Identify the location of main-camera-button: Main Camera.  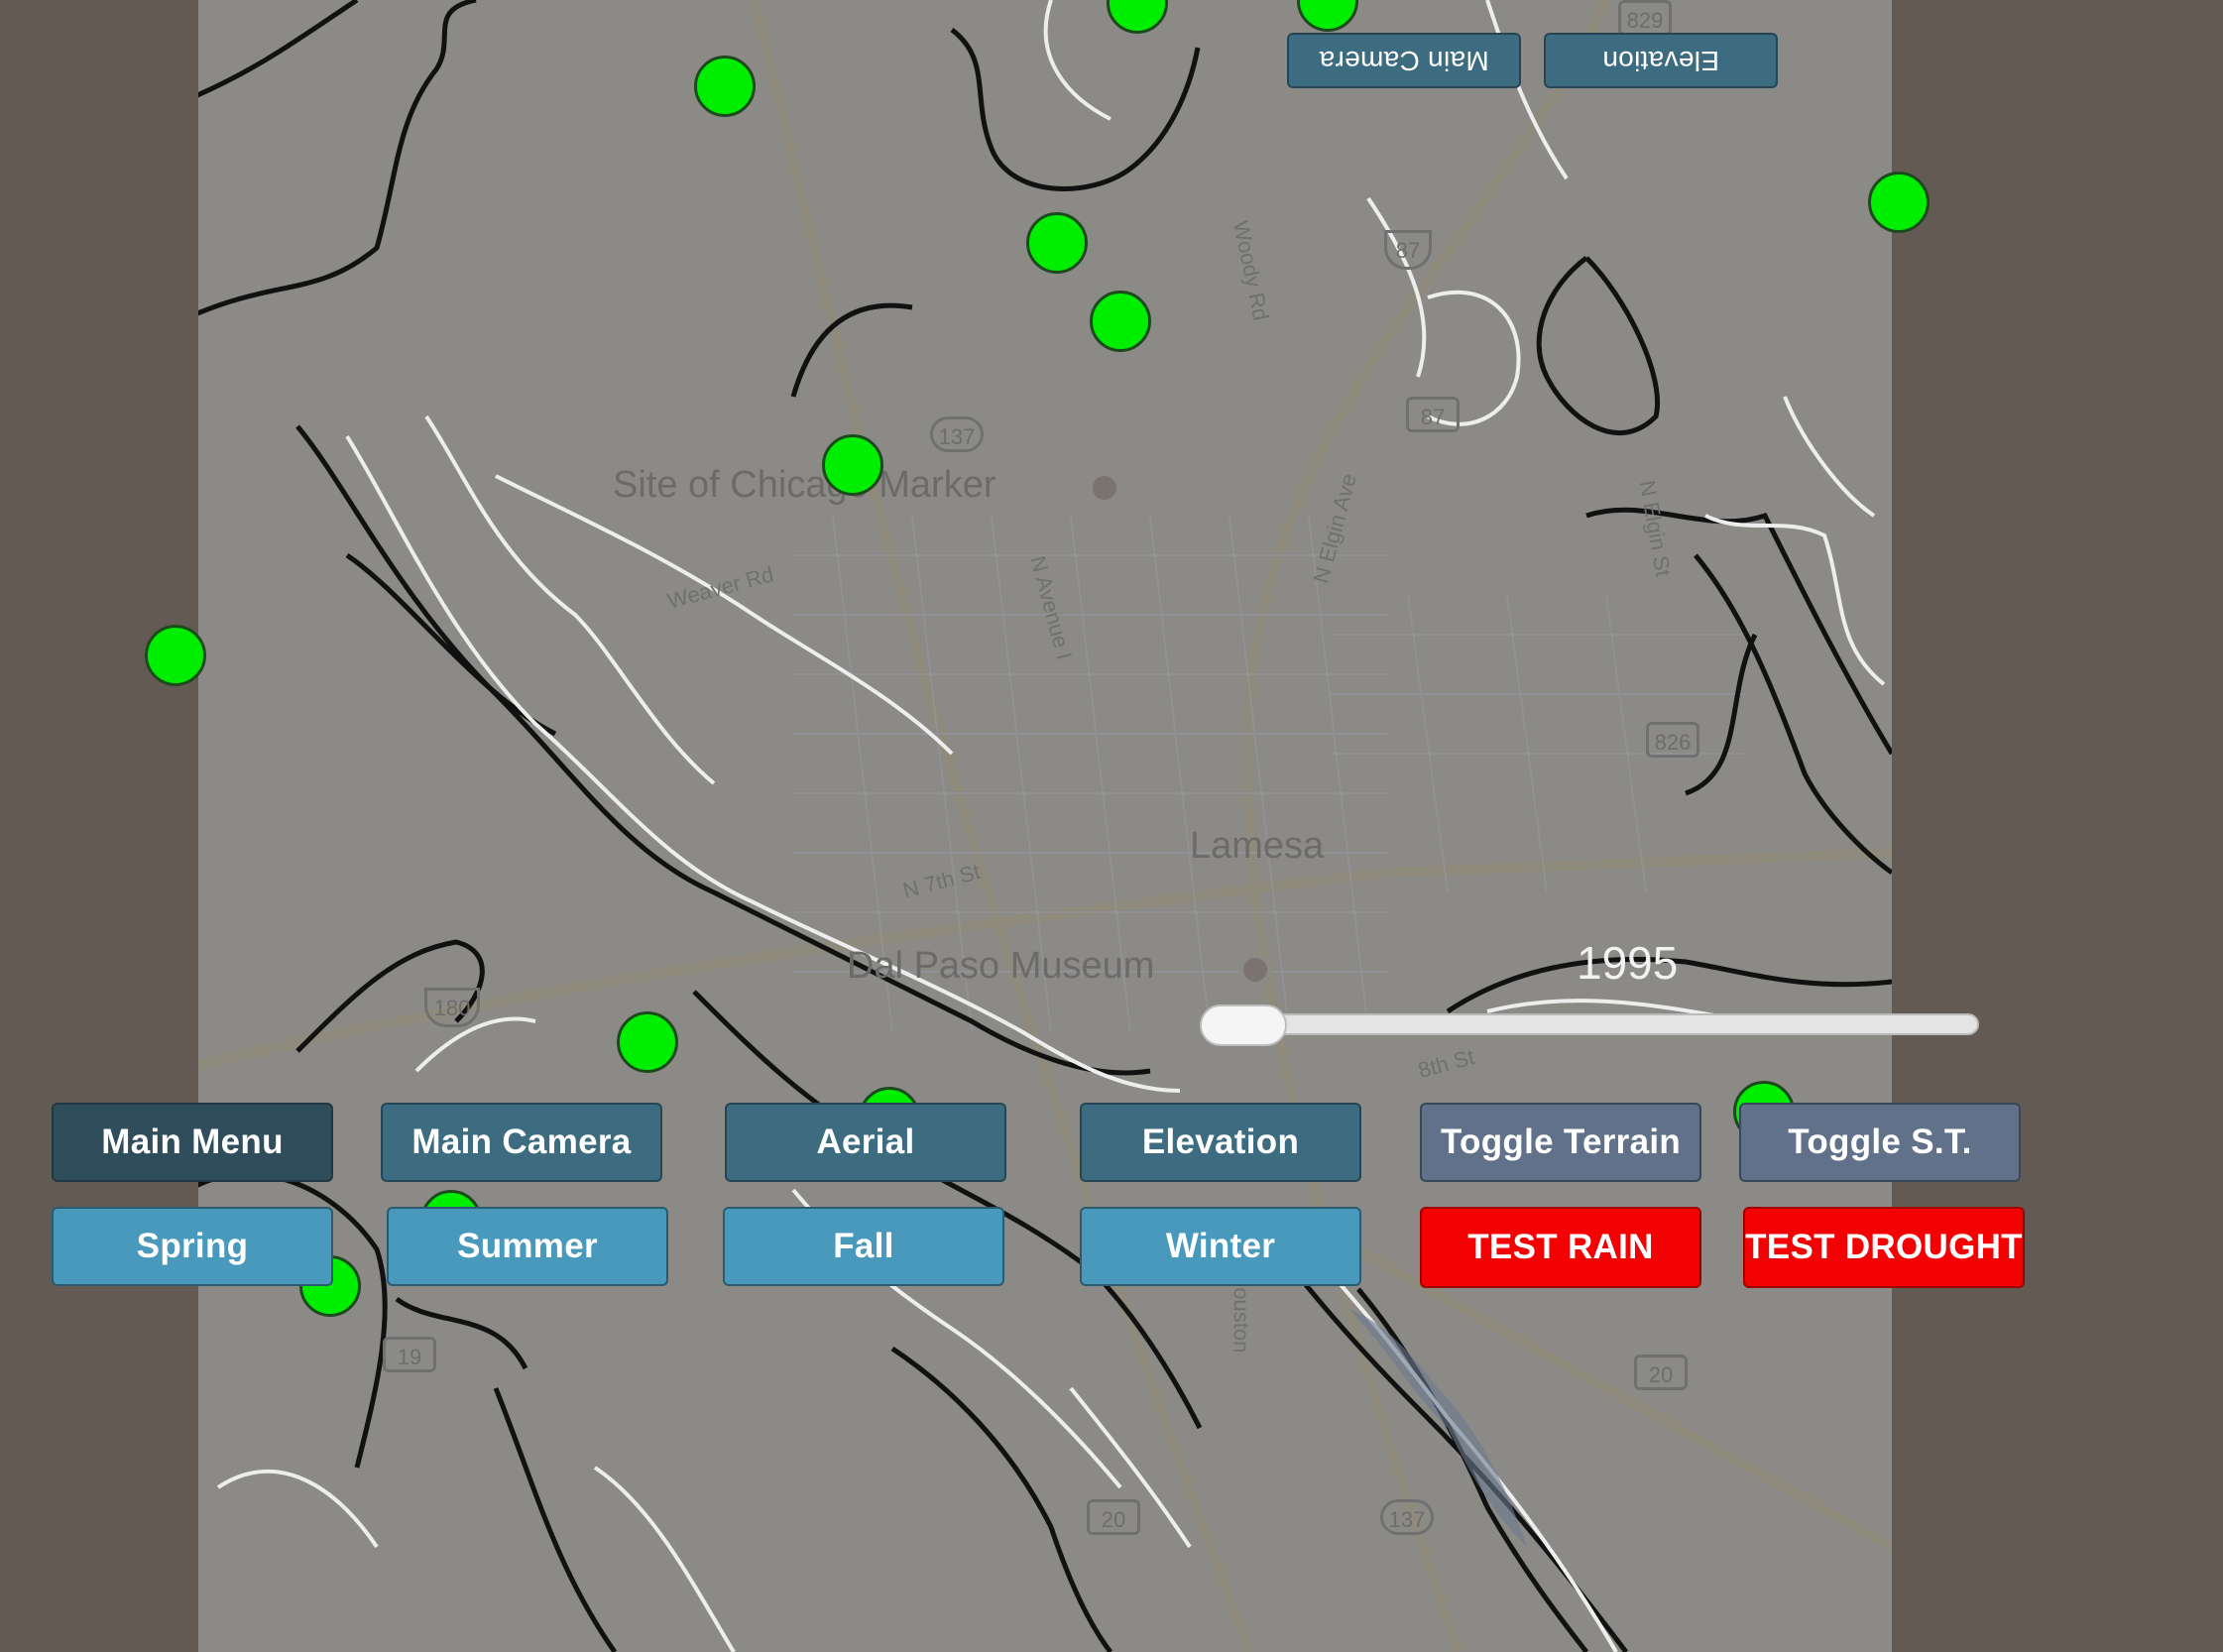
(521, 1142).